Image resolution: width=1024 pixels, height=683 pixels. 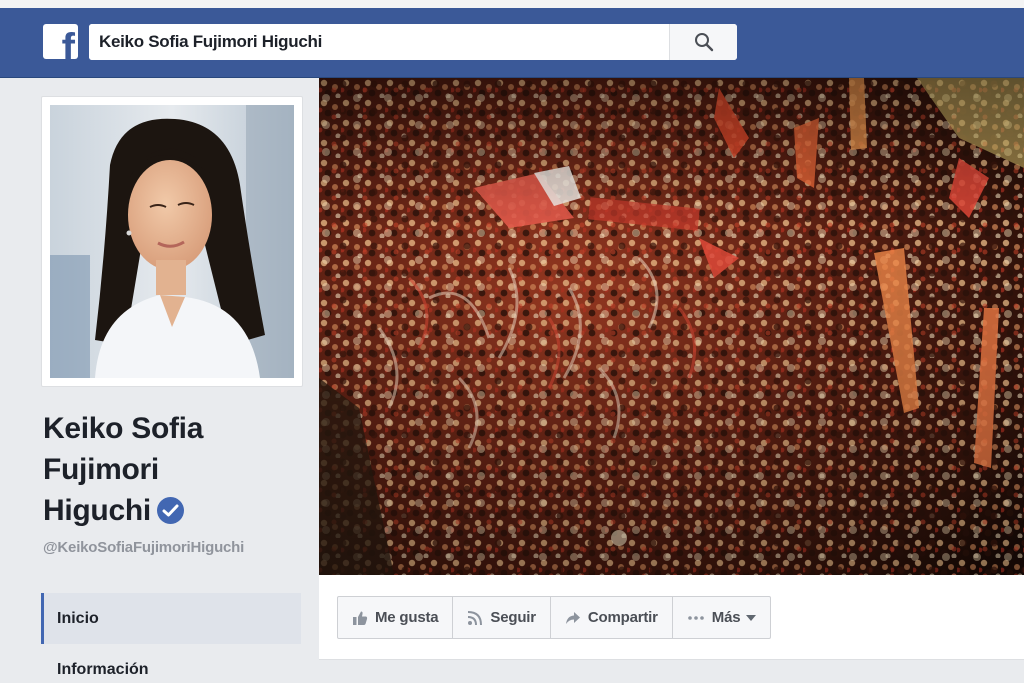 What do you see at coordinates (512, 4) in the screenshot?
I see `window-top-strip` at bounding box center [512, 4].